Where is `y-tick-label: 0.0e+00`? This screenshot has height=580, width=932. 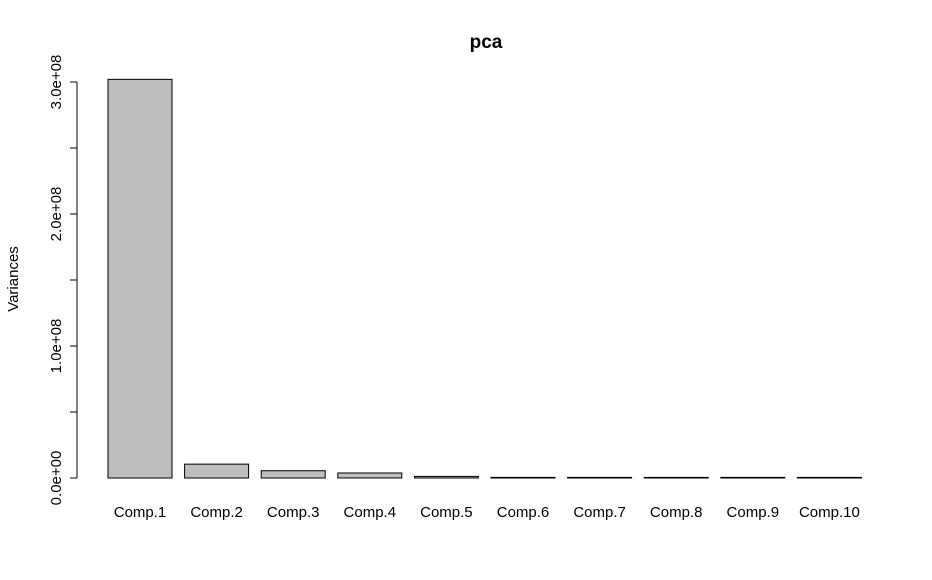 y-tick-label: 0.0e+00 is located at coordinates (56, 478).